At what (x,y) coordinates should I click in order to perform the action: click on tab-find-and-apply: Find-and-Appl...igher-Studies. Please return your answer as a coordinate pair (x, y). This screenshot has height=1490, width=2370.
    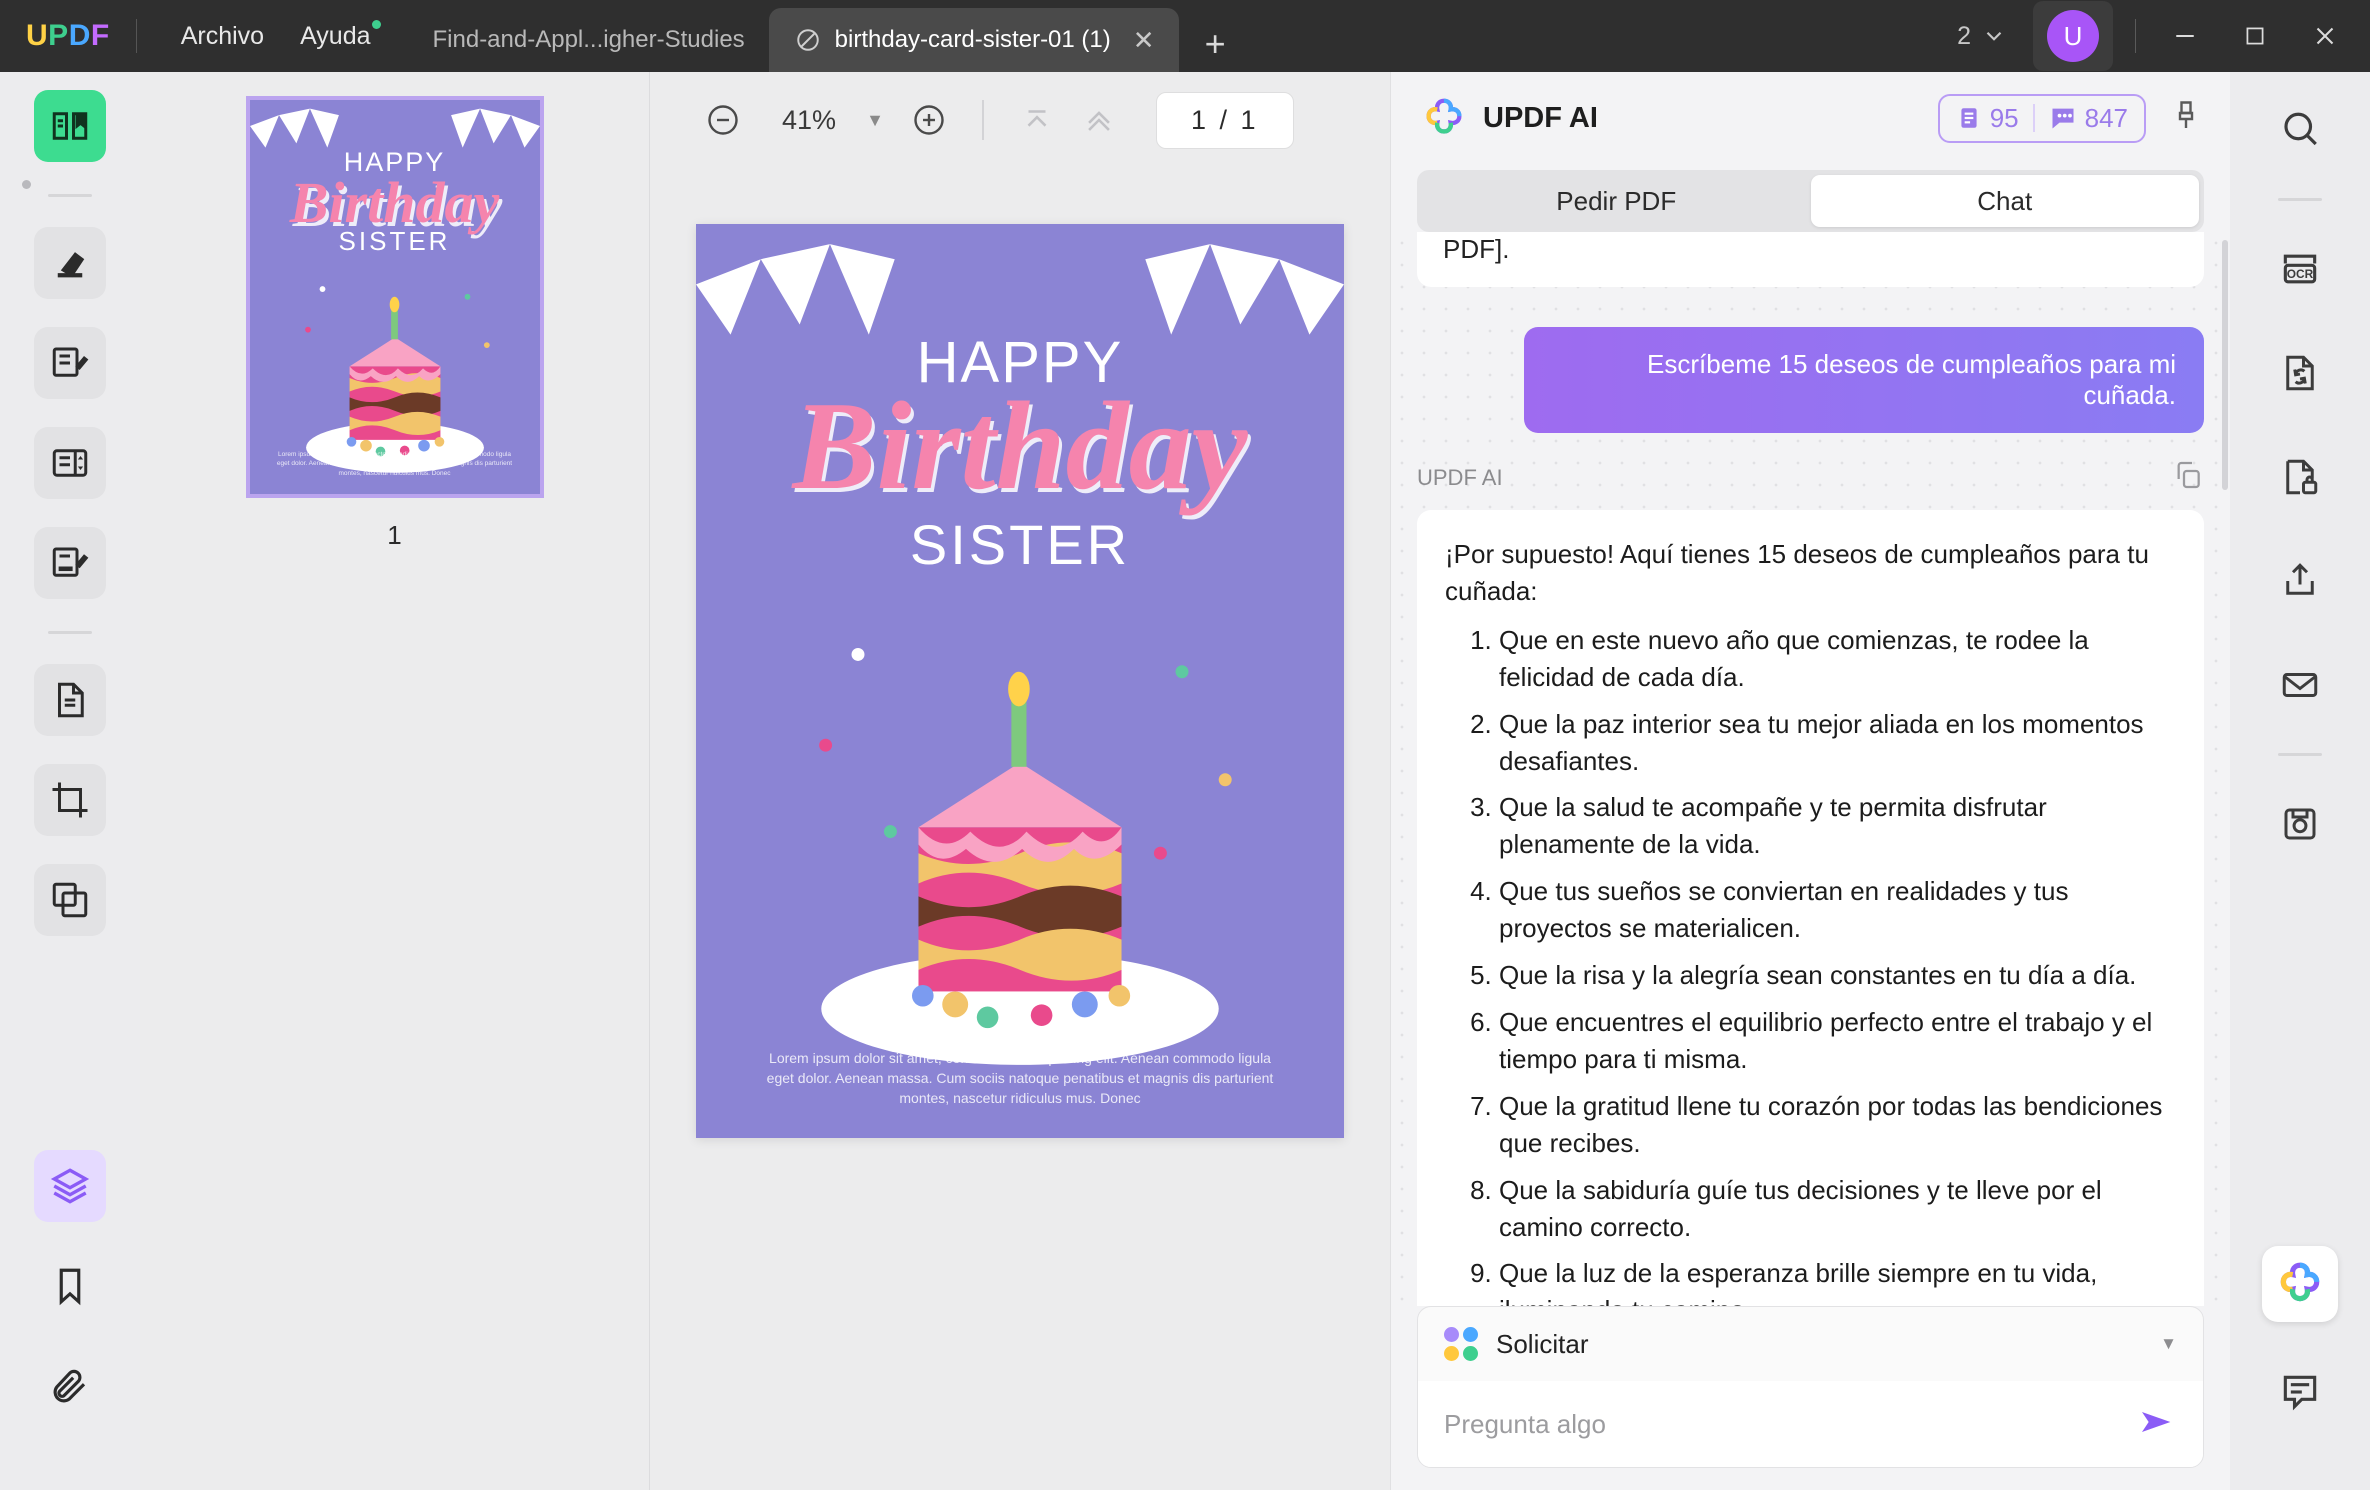
    Looking at the image, I should click on (588, 40).